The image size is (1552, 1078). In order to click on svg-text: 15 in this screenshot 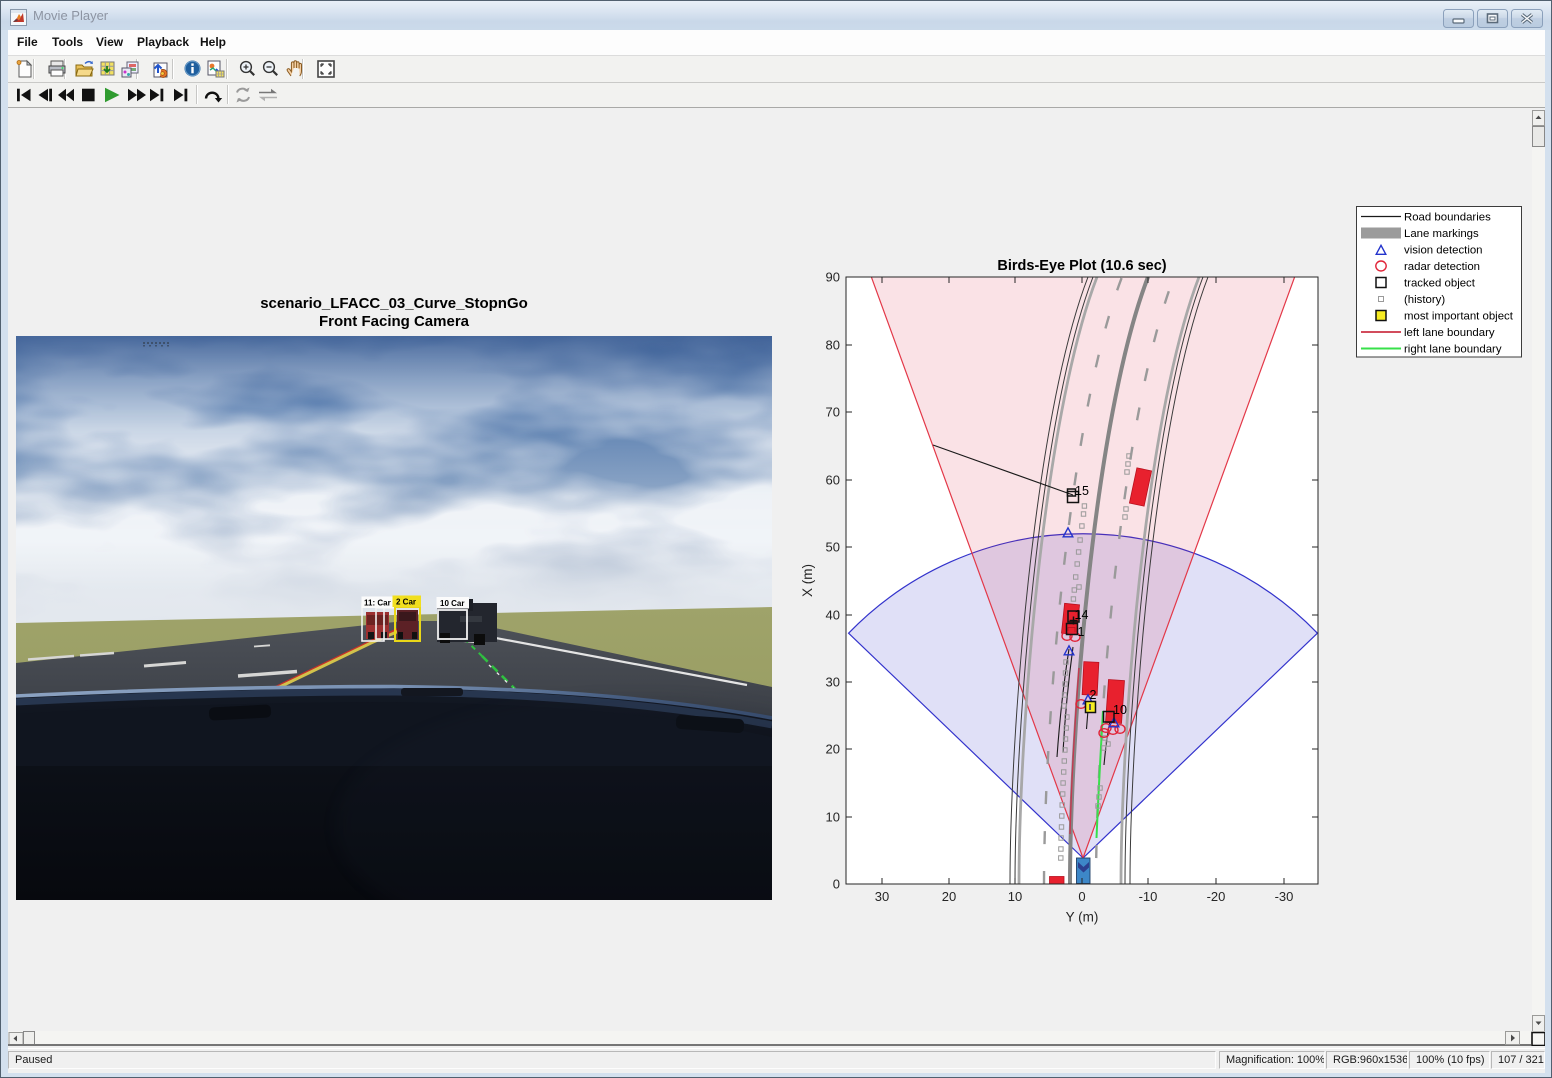, I will do `click(1082, 491)`.